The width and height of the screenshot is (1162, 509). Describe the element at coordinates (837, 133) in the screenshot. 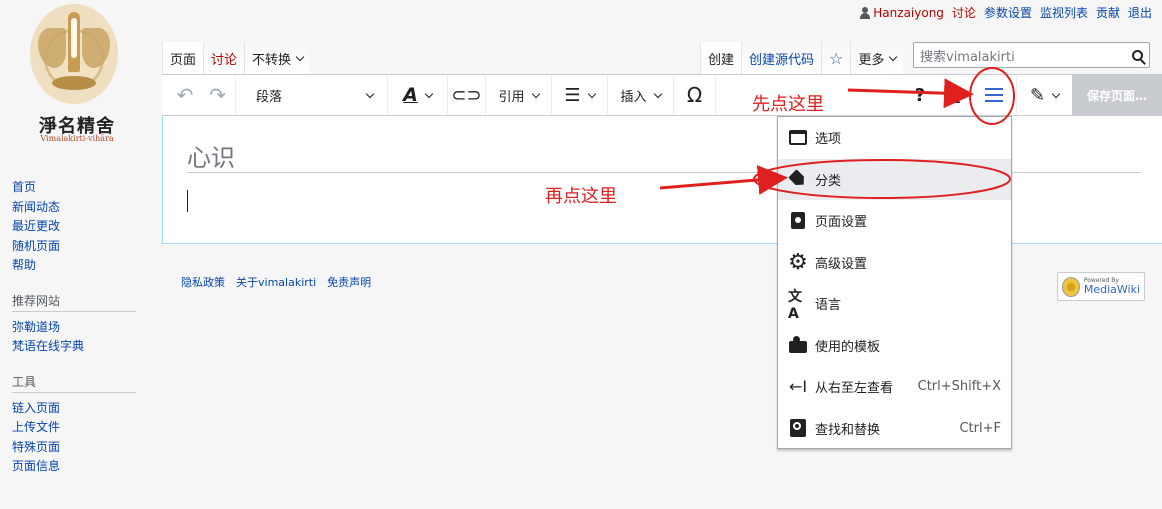

I see `annotation-overlay` at that location.